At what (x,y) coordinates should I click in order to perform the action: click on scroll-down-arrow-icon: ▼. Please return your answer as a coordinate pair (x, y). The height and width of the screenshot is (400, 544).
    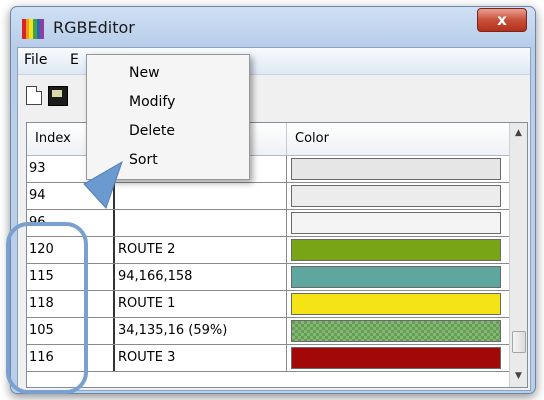
    Looking at the image, I should click on (518, 376).